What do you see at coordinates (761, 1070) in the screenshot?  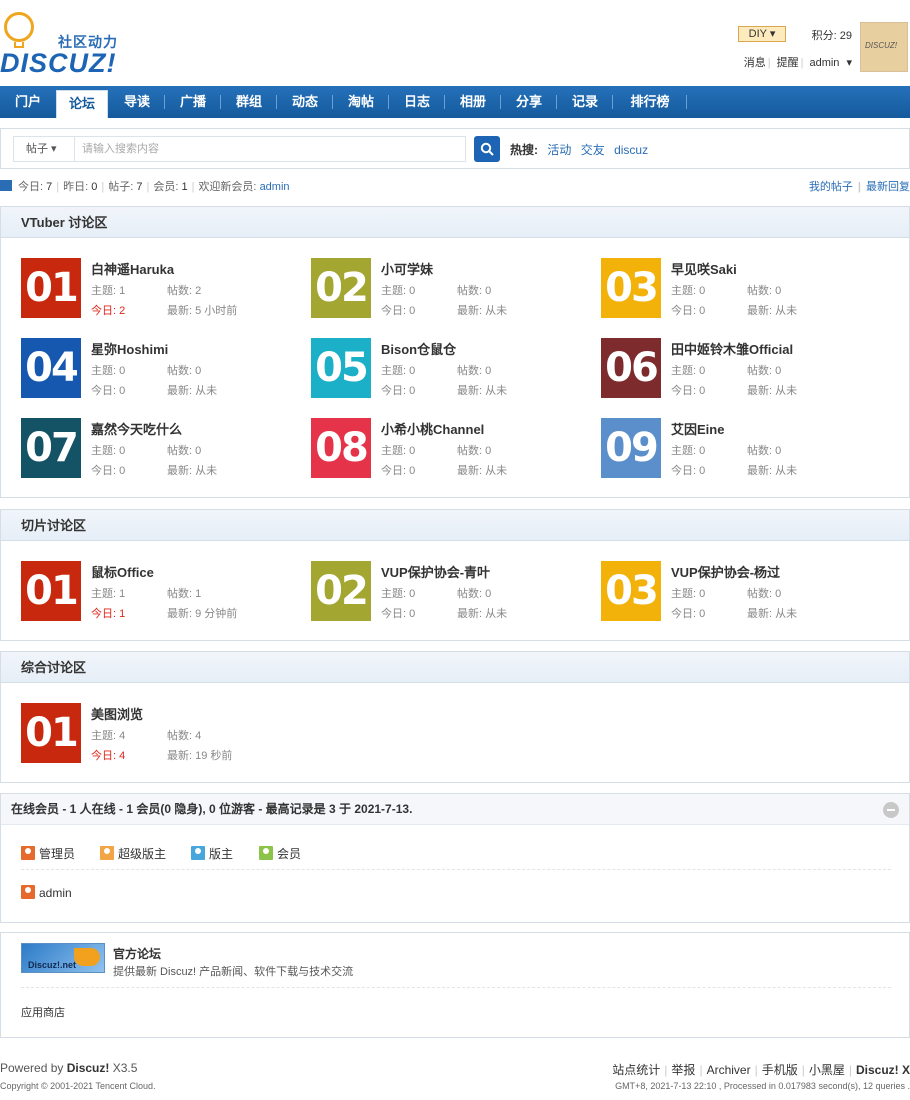 I see `footer-links: 站点统计 | 举报 | Archiver | 手机版 | 小黑屋 | Discuz! X` at bounding box center [761, 1070].